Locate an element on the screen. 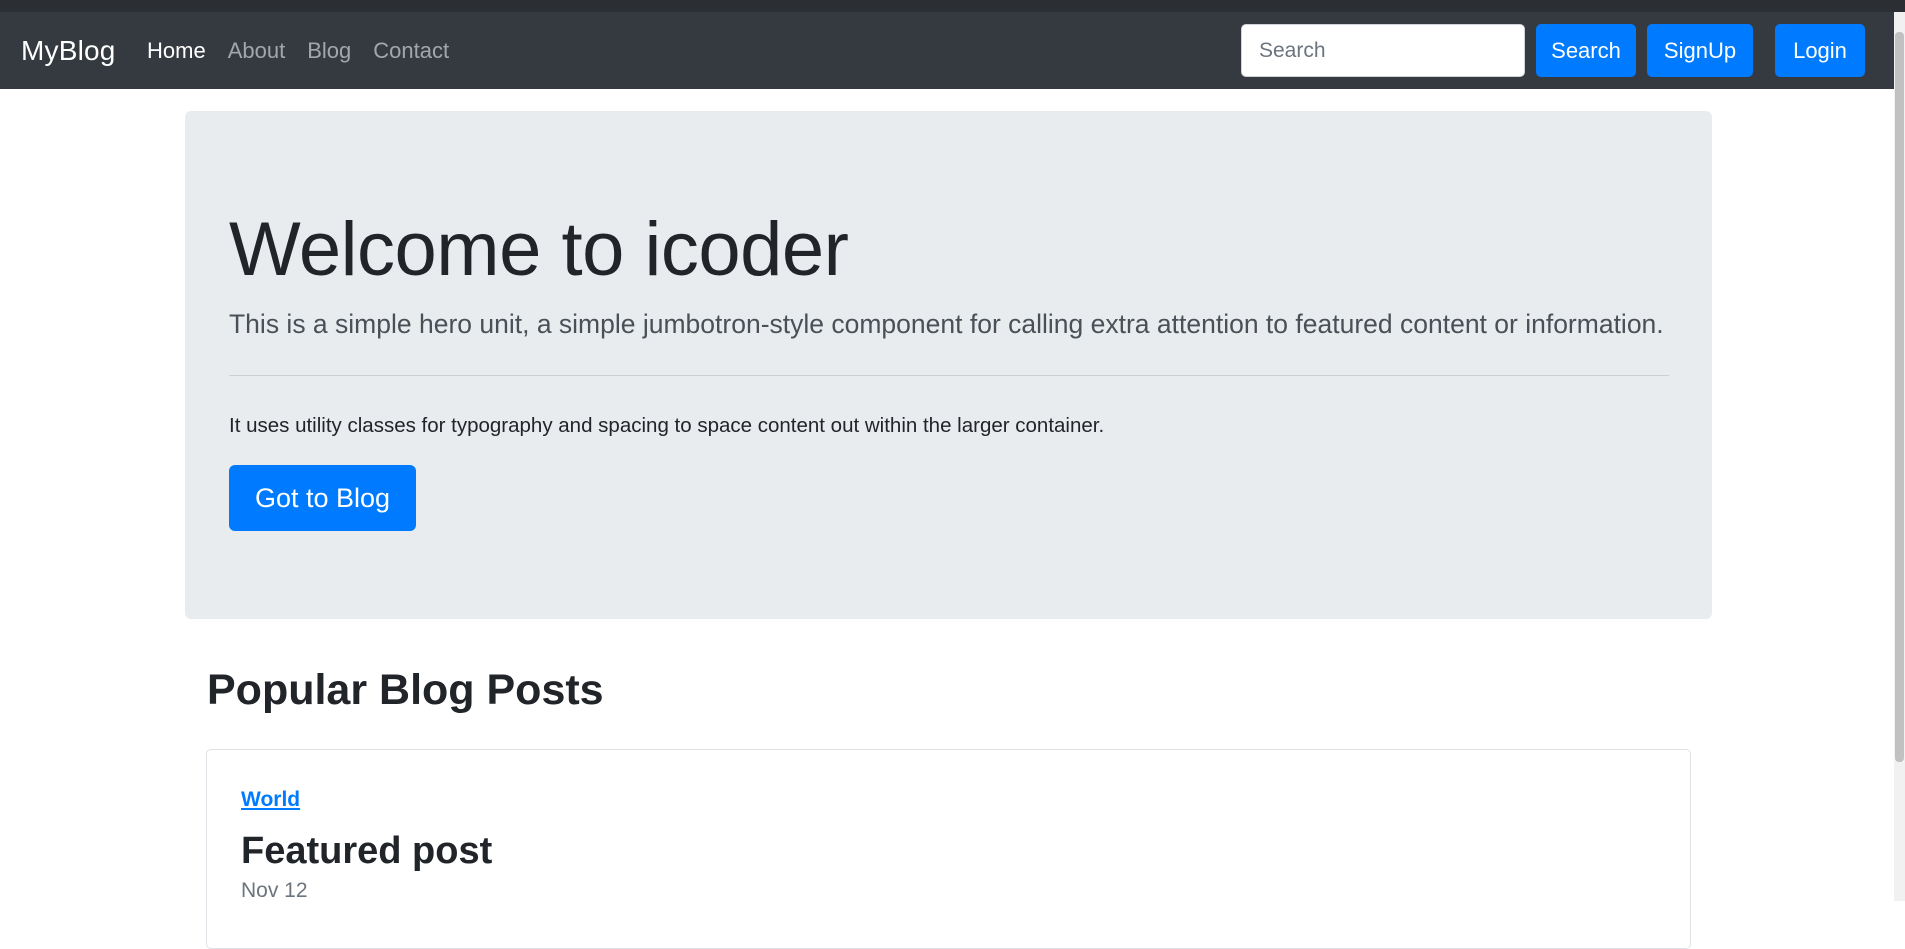  nav-link-home: Home is located at coordinates (182, 51).